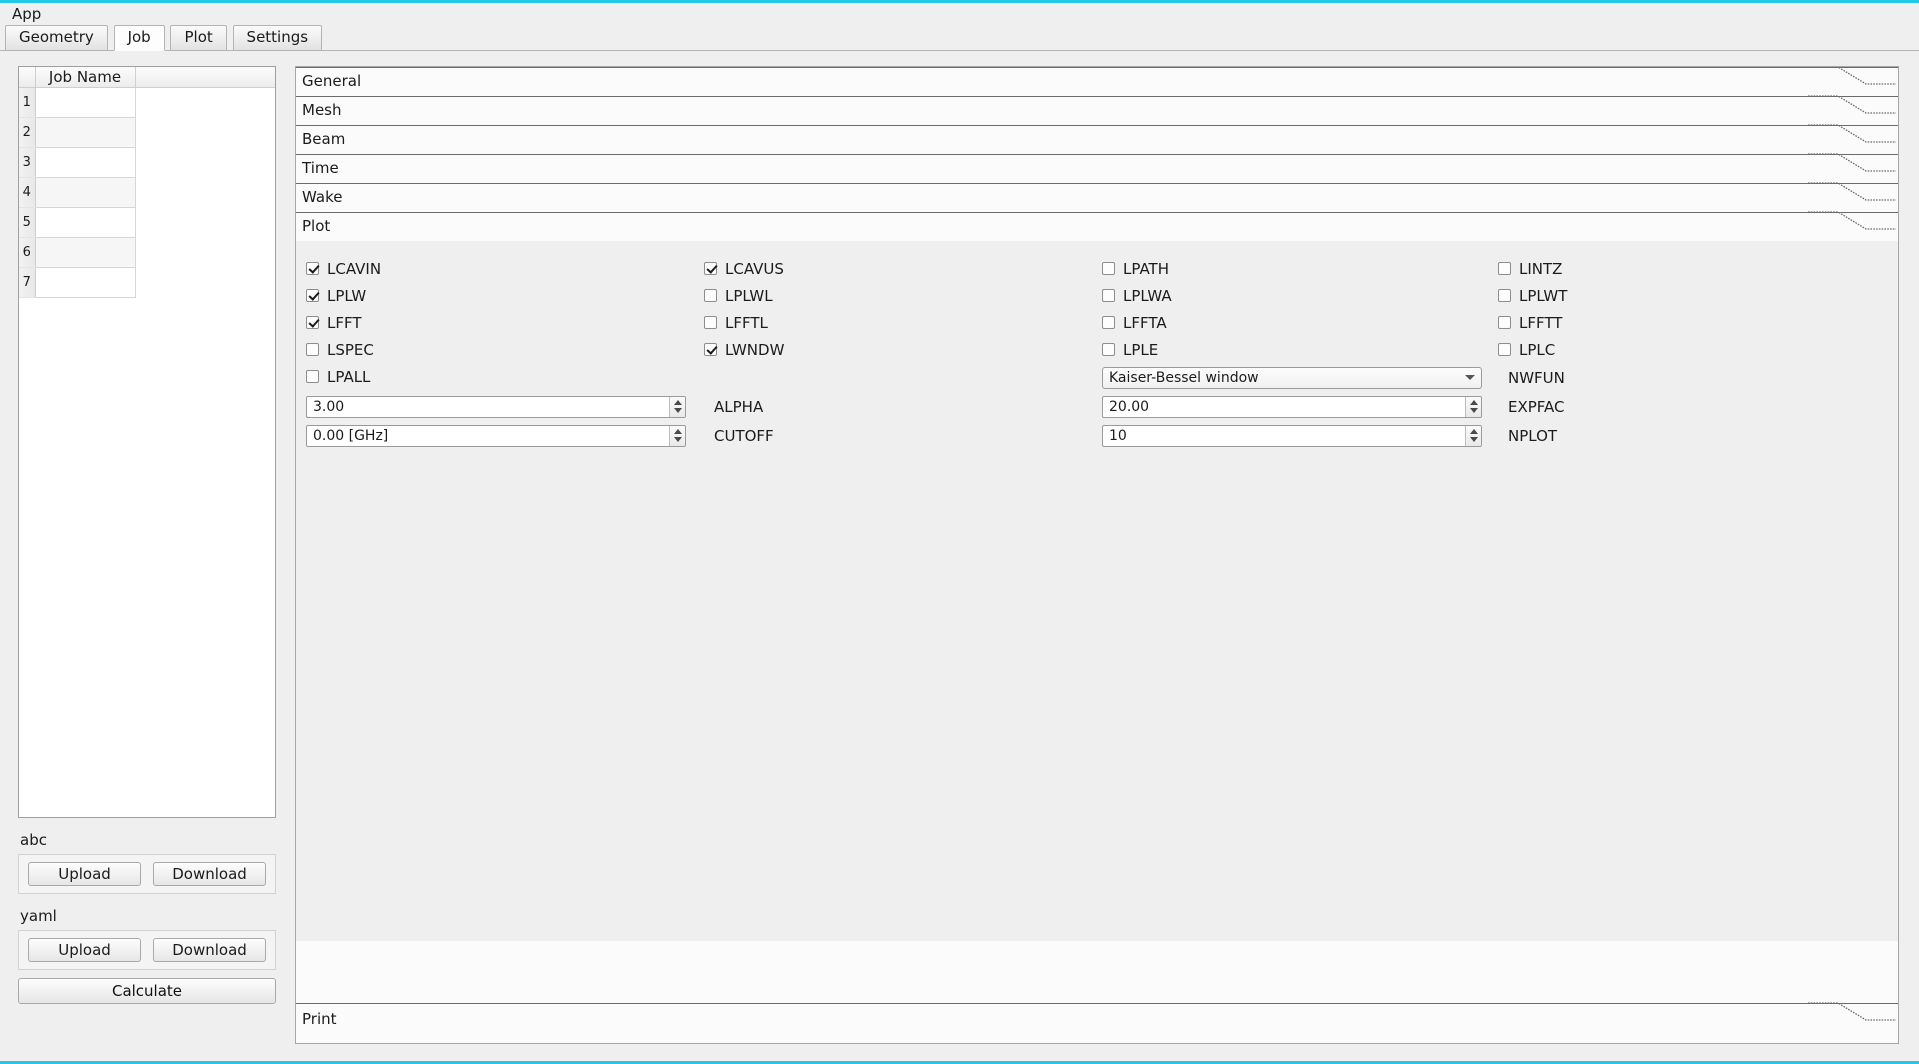 This screenshot has height=1064, width=1919. What do you see at coordinates (147, 102) in the screenshot?
I see `table-row: 1` at bounding box center [147, 102].